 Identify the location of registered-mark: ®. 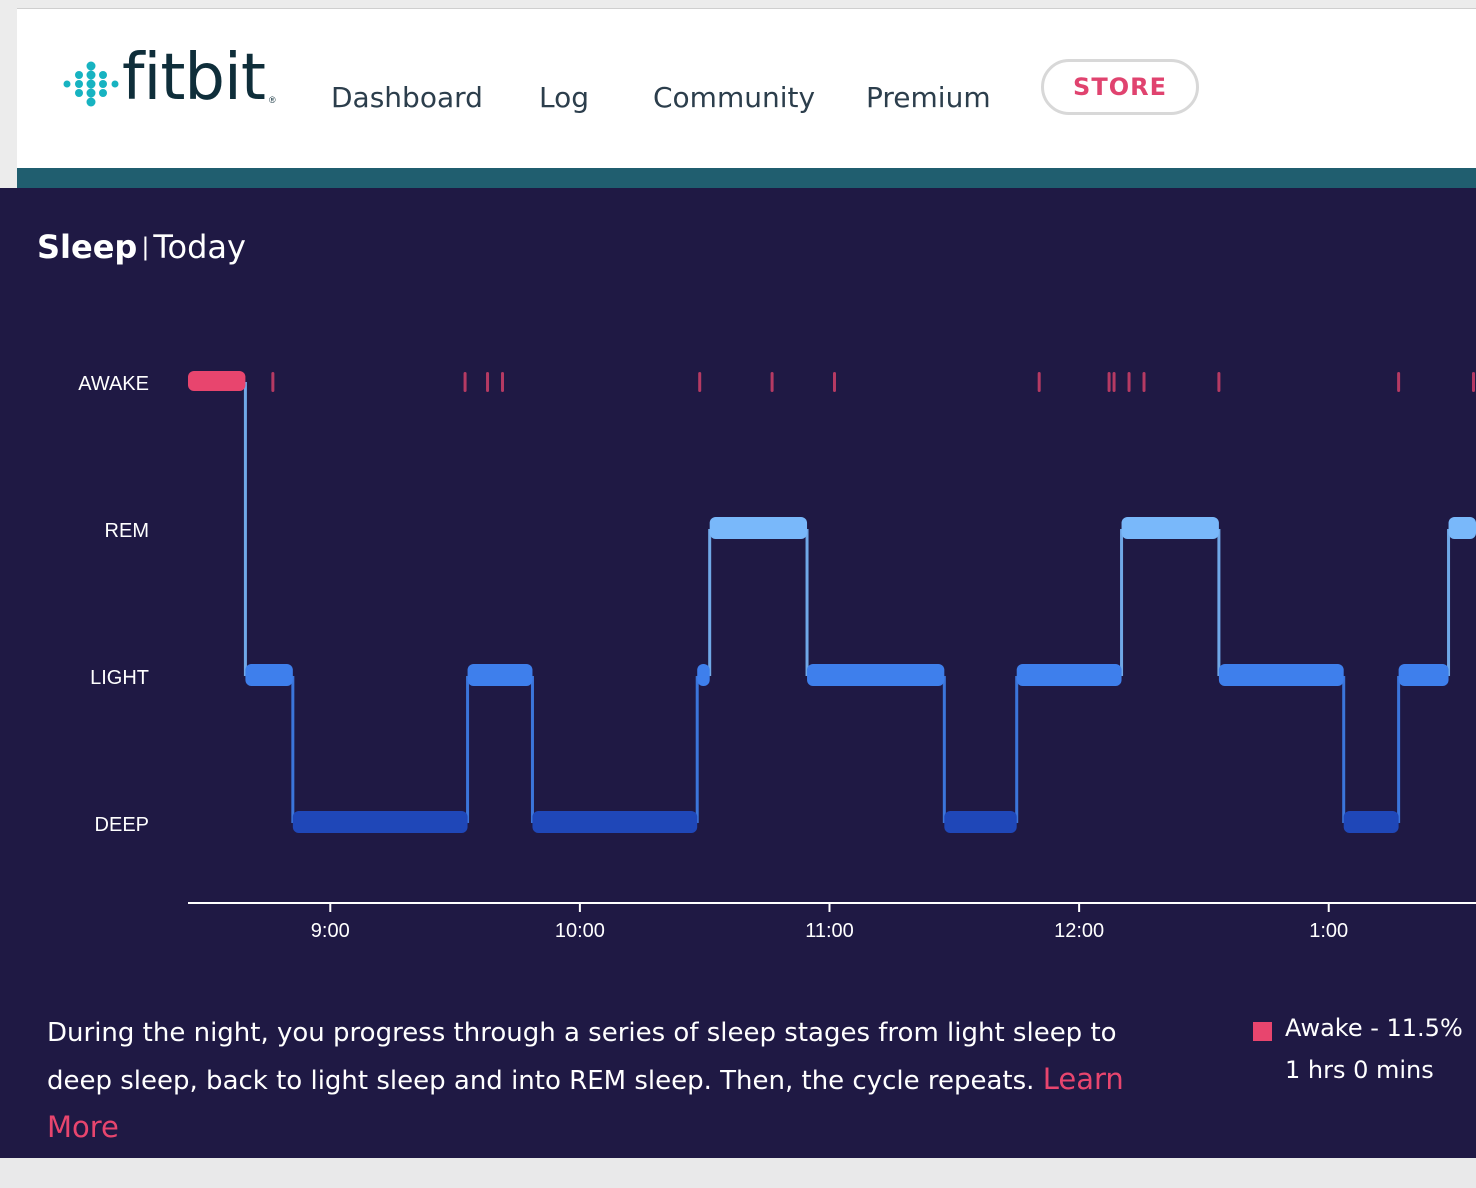
(272, 100).